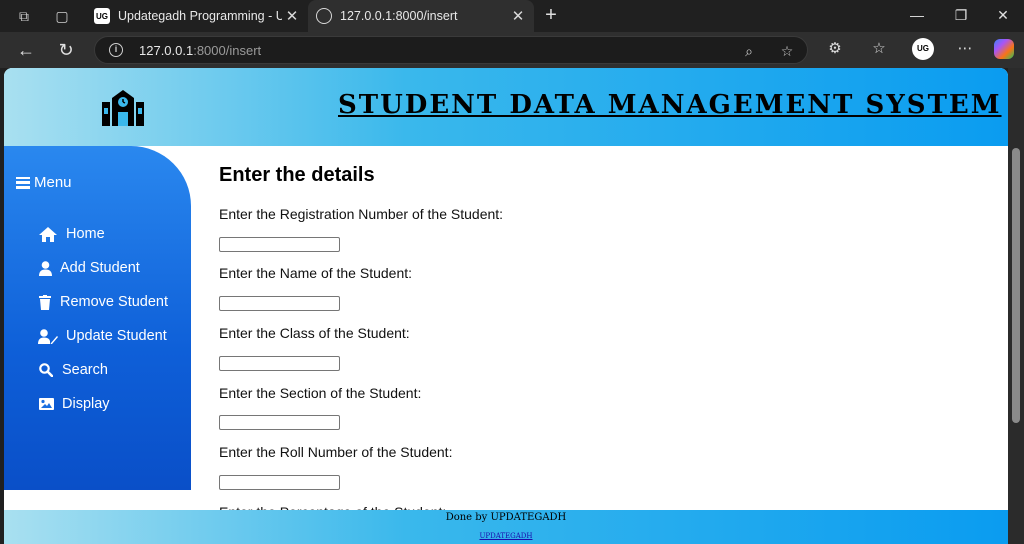 The width and height of the screenshot is (1024, 544). Describe the element at coordinates (917, 15) in the screenshot. I see `minimize-button: —` at that location.